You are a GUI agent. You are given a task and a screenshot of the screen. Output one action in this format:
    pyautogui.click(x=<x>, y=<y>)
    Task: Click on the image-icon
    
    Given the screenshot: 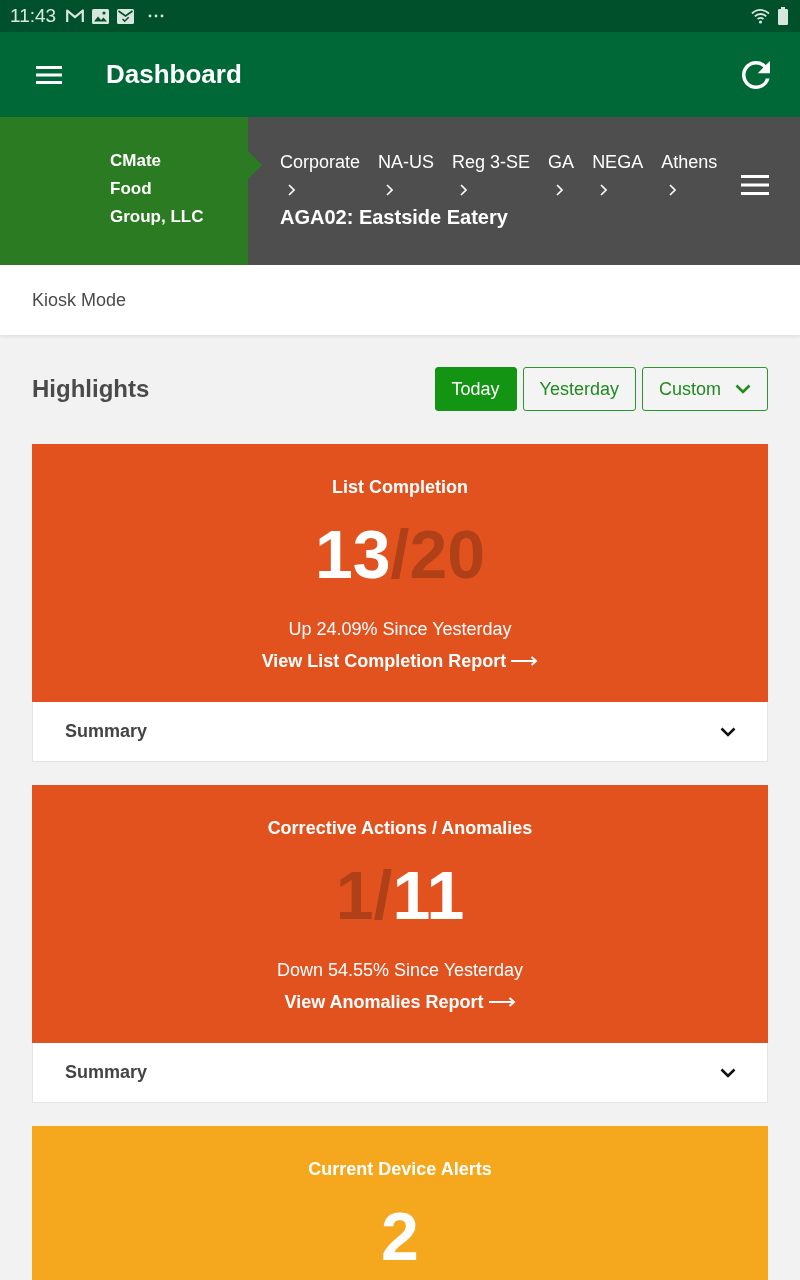 What is the action you would take?
    pyautogui.click(x=101, y=16)
    